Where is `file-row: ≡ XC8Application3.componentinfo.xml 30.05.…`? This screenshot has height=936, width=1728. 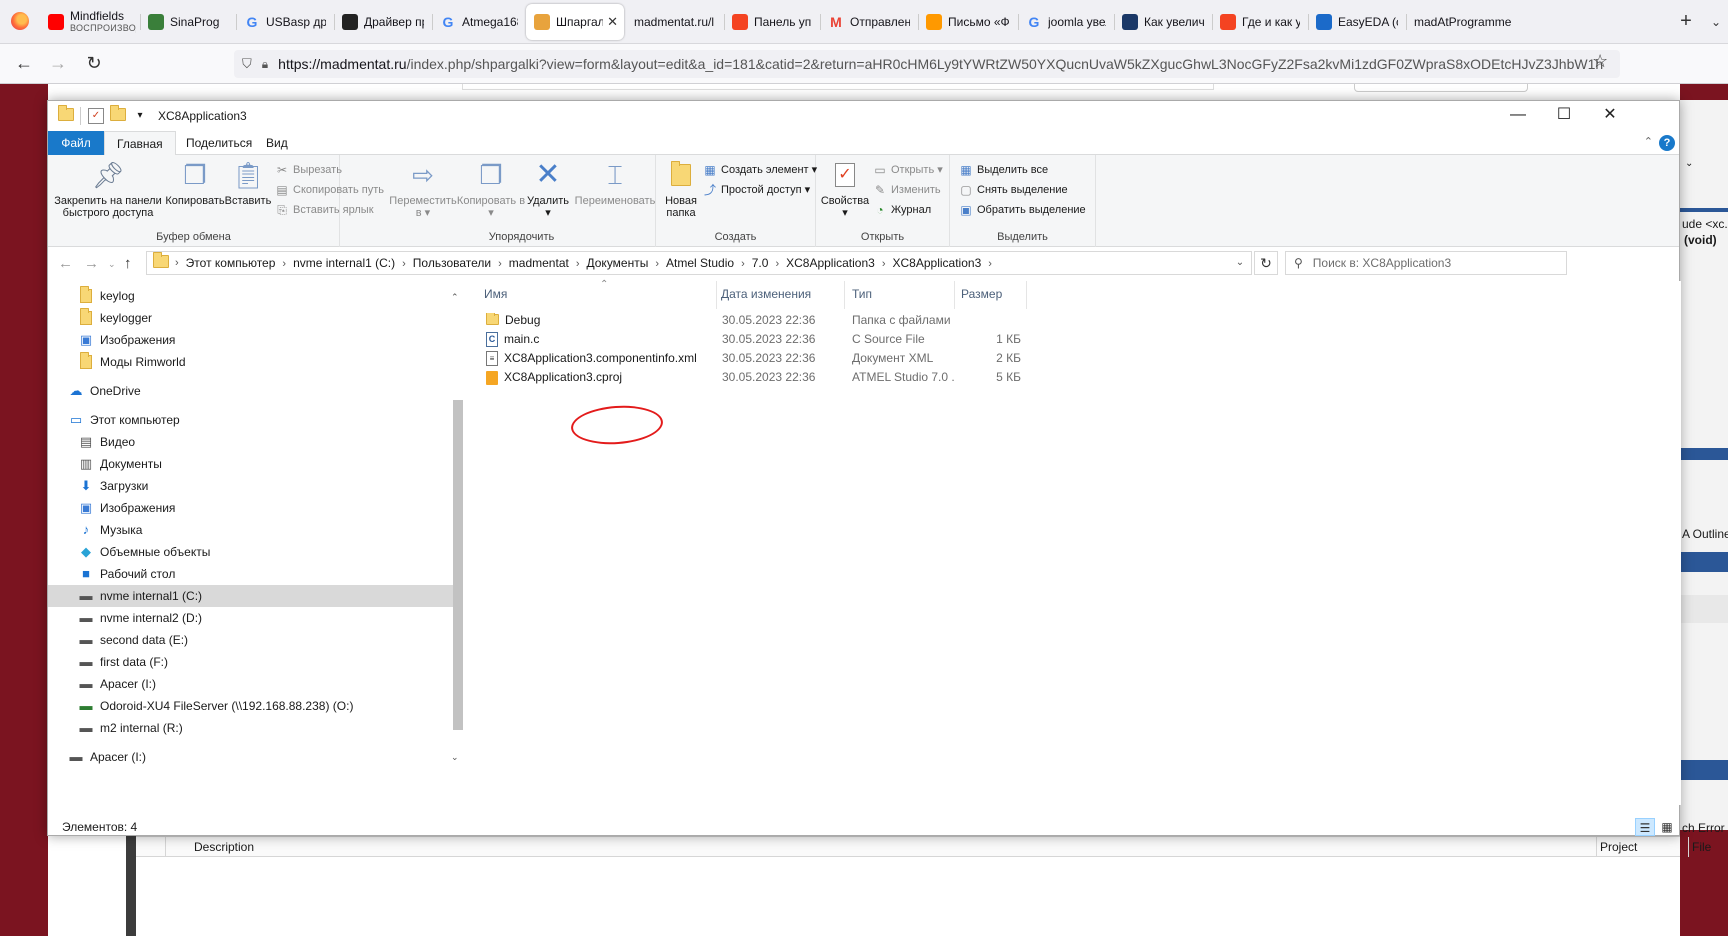
file-row: ≡ XC8Application3.componentinfo.xml 30.05.… is located at coordinates (1077, 358).